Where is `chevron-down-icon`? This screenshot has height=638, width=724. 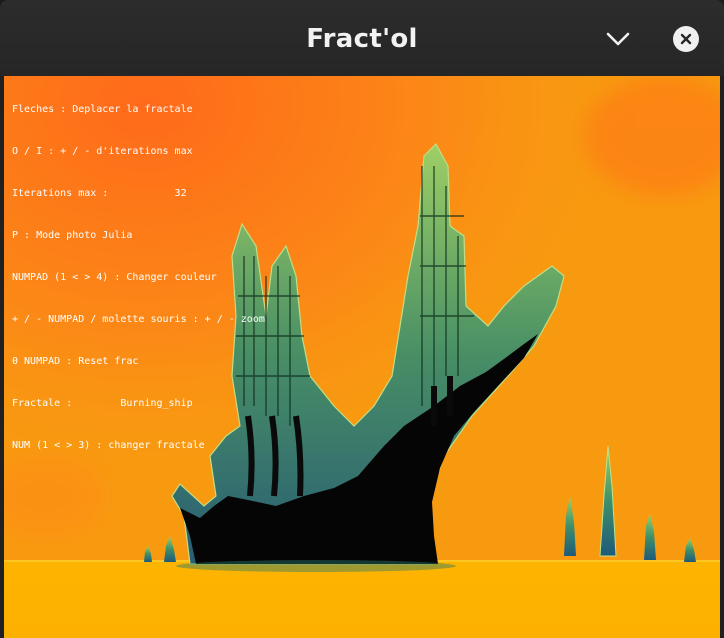 chevron-down-icon is located at coordinates (618, 39).